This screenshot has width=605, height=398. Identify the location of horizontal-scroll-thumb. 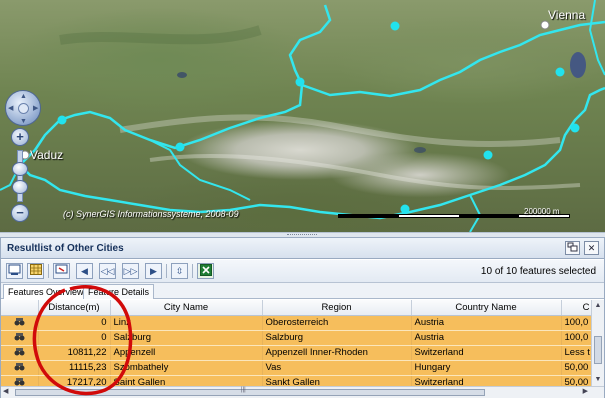
(250, 392).